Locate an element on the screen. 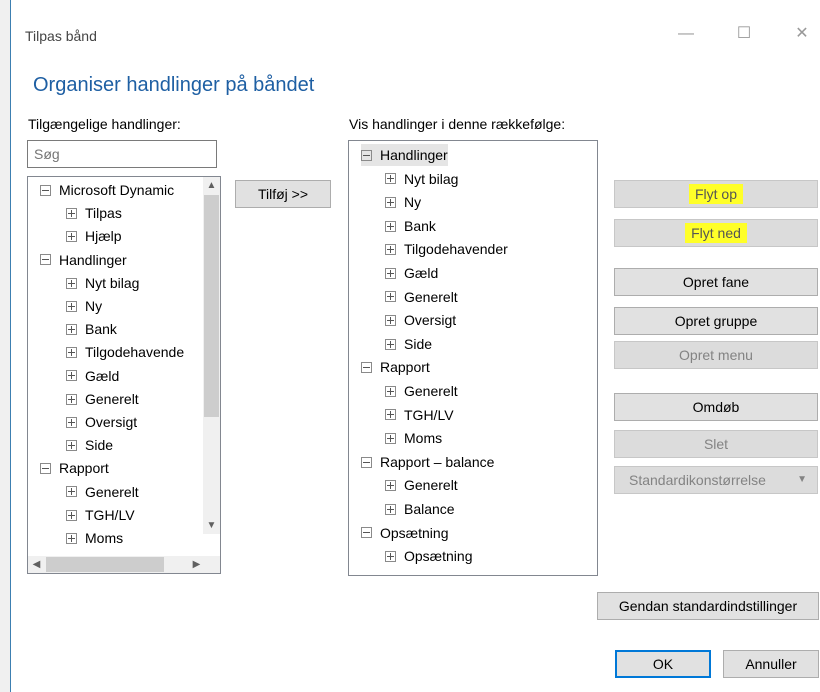 The width and height of the screenshot is (820, 692). move-up-button: Flyt op is located at coordinates (716, 194).